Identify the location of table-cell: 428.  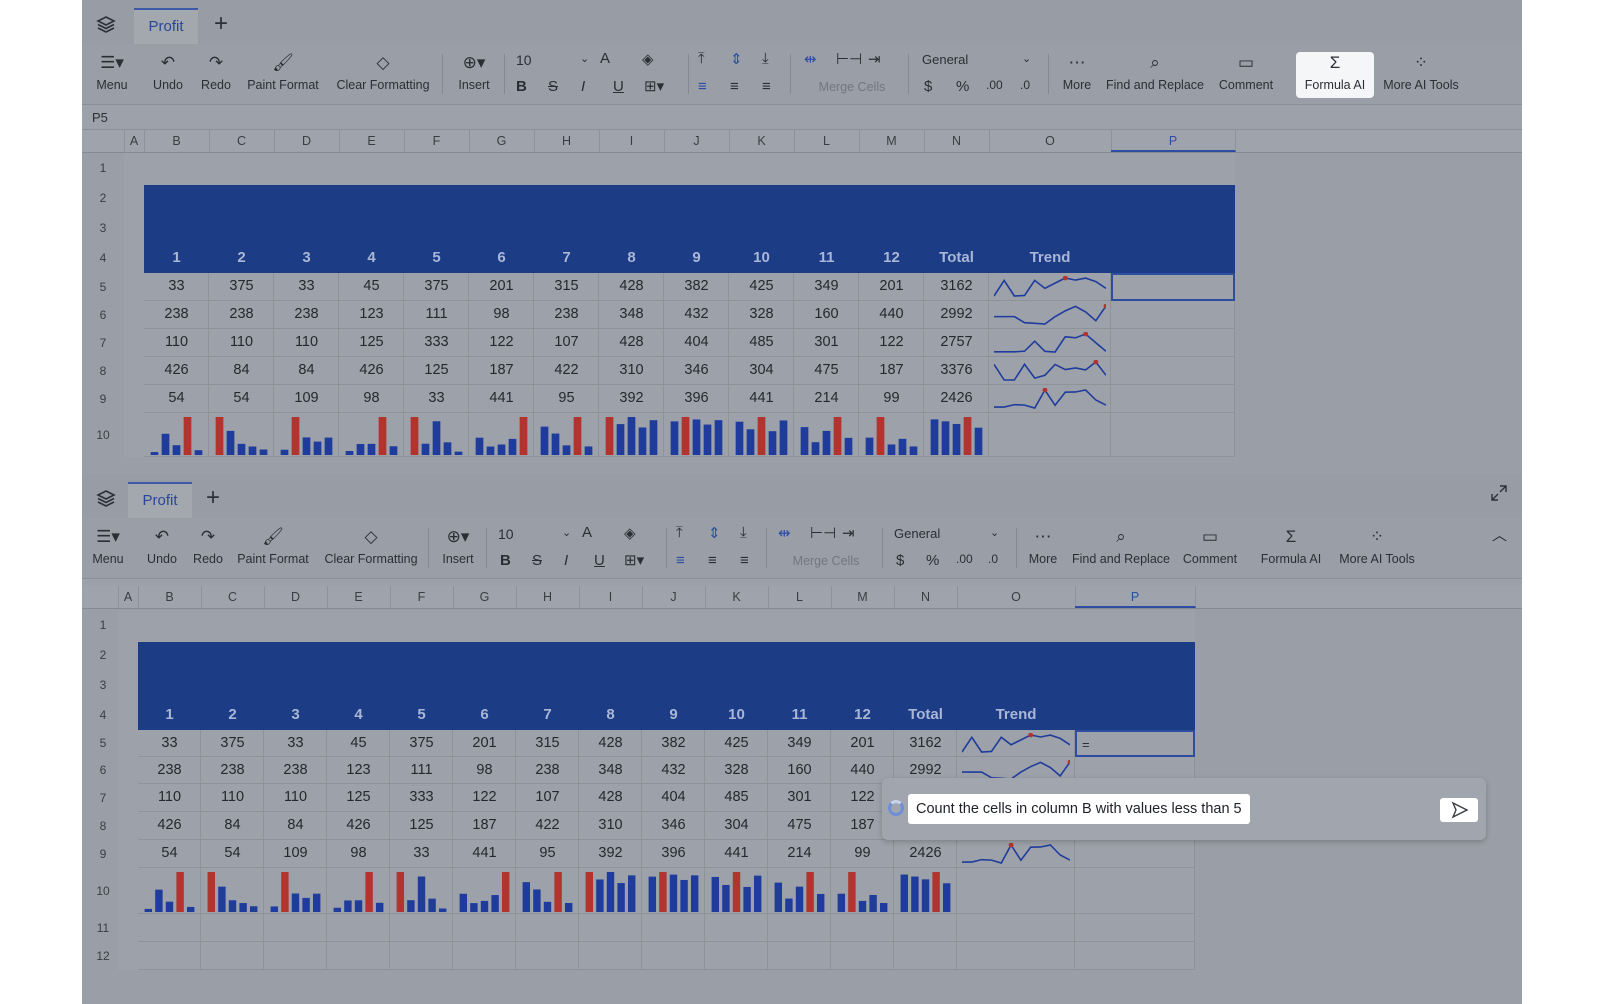
(631, 286).